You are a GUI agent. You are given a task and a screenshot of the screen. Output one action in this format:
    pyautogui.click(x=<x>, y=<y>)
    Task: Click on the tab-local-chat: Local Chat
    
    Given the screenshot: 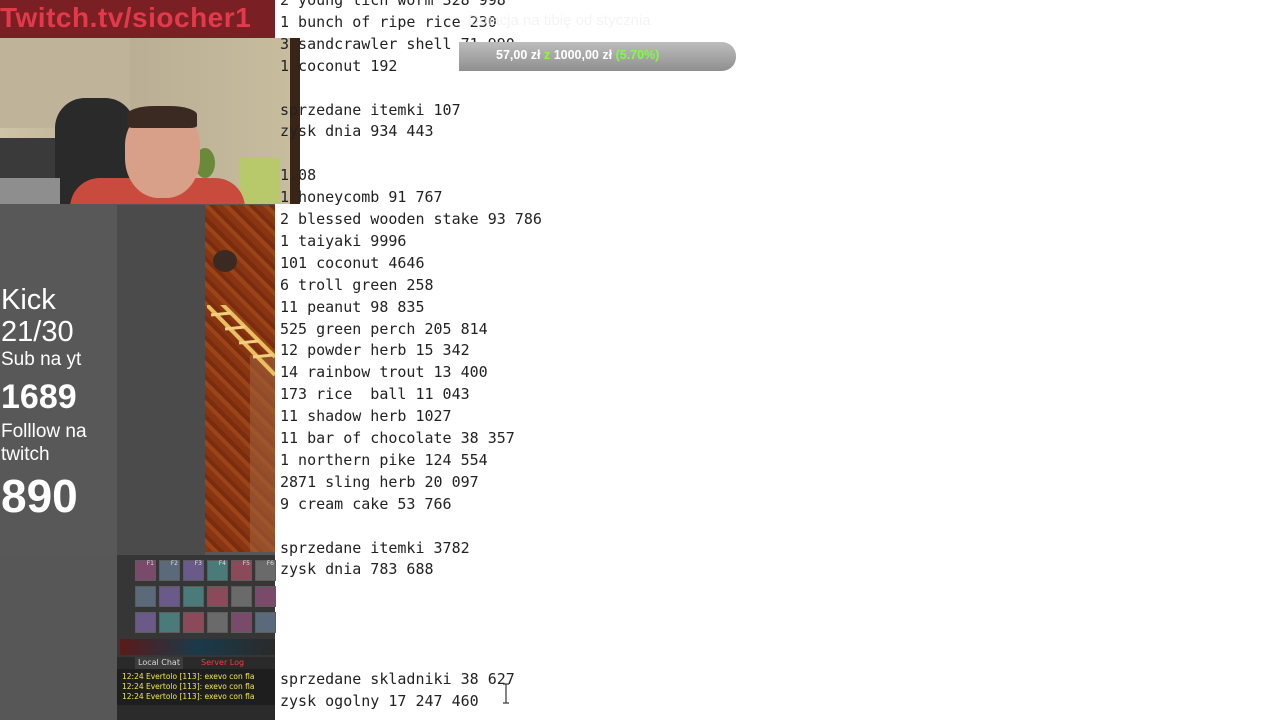 What is the action you would take?
    pyautogui.click(x=159, y=663)
    